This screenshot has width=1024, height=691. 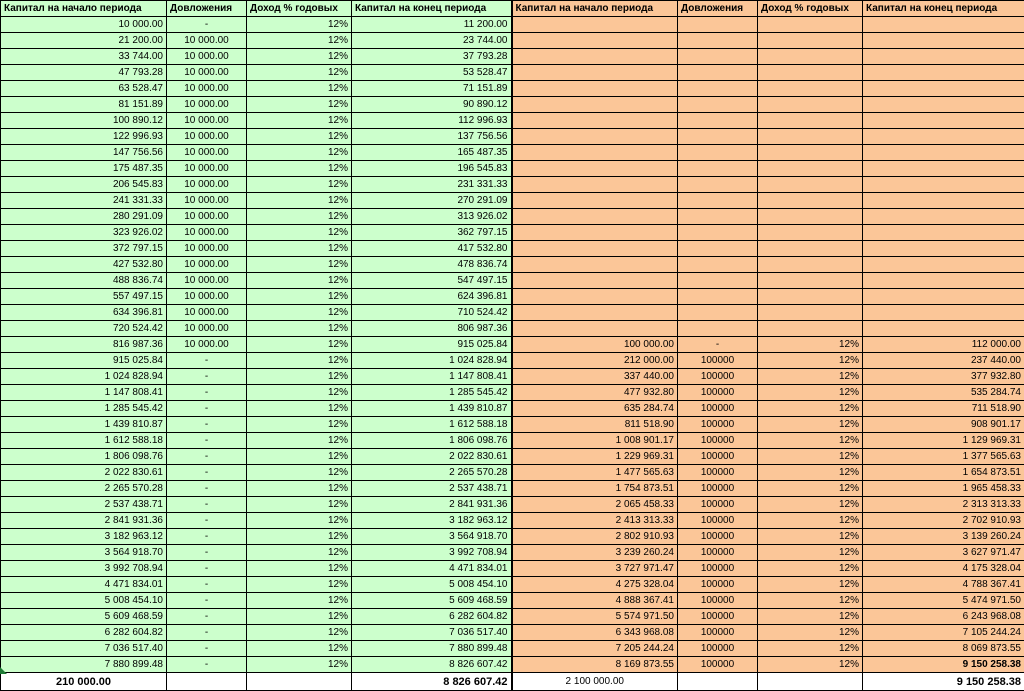 What do you see at coordinates (432, 425) in the screenshot?
I see `cell-left-col4: 1 612 588.18` at bounding box center [432, 425].